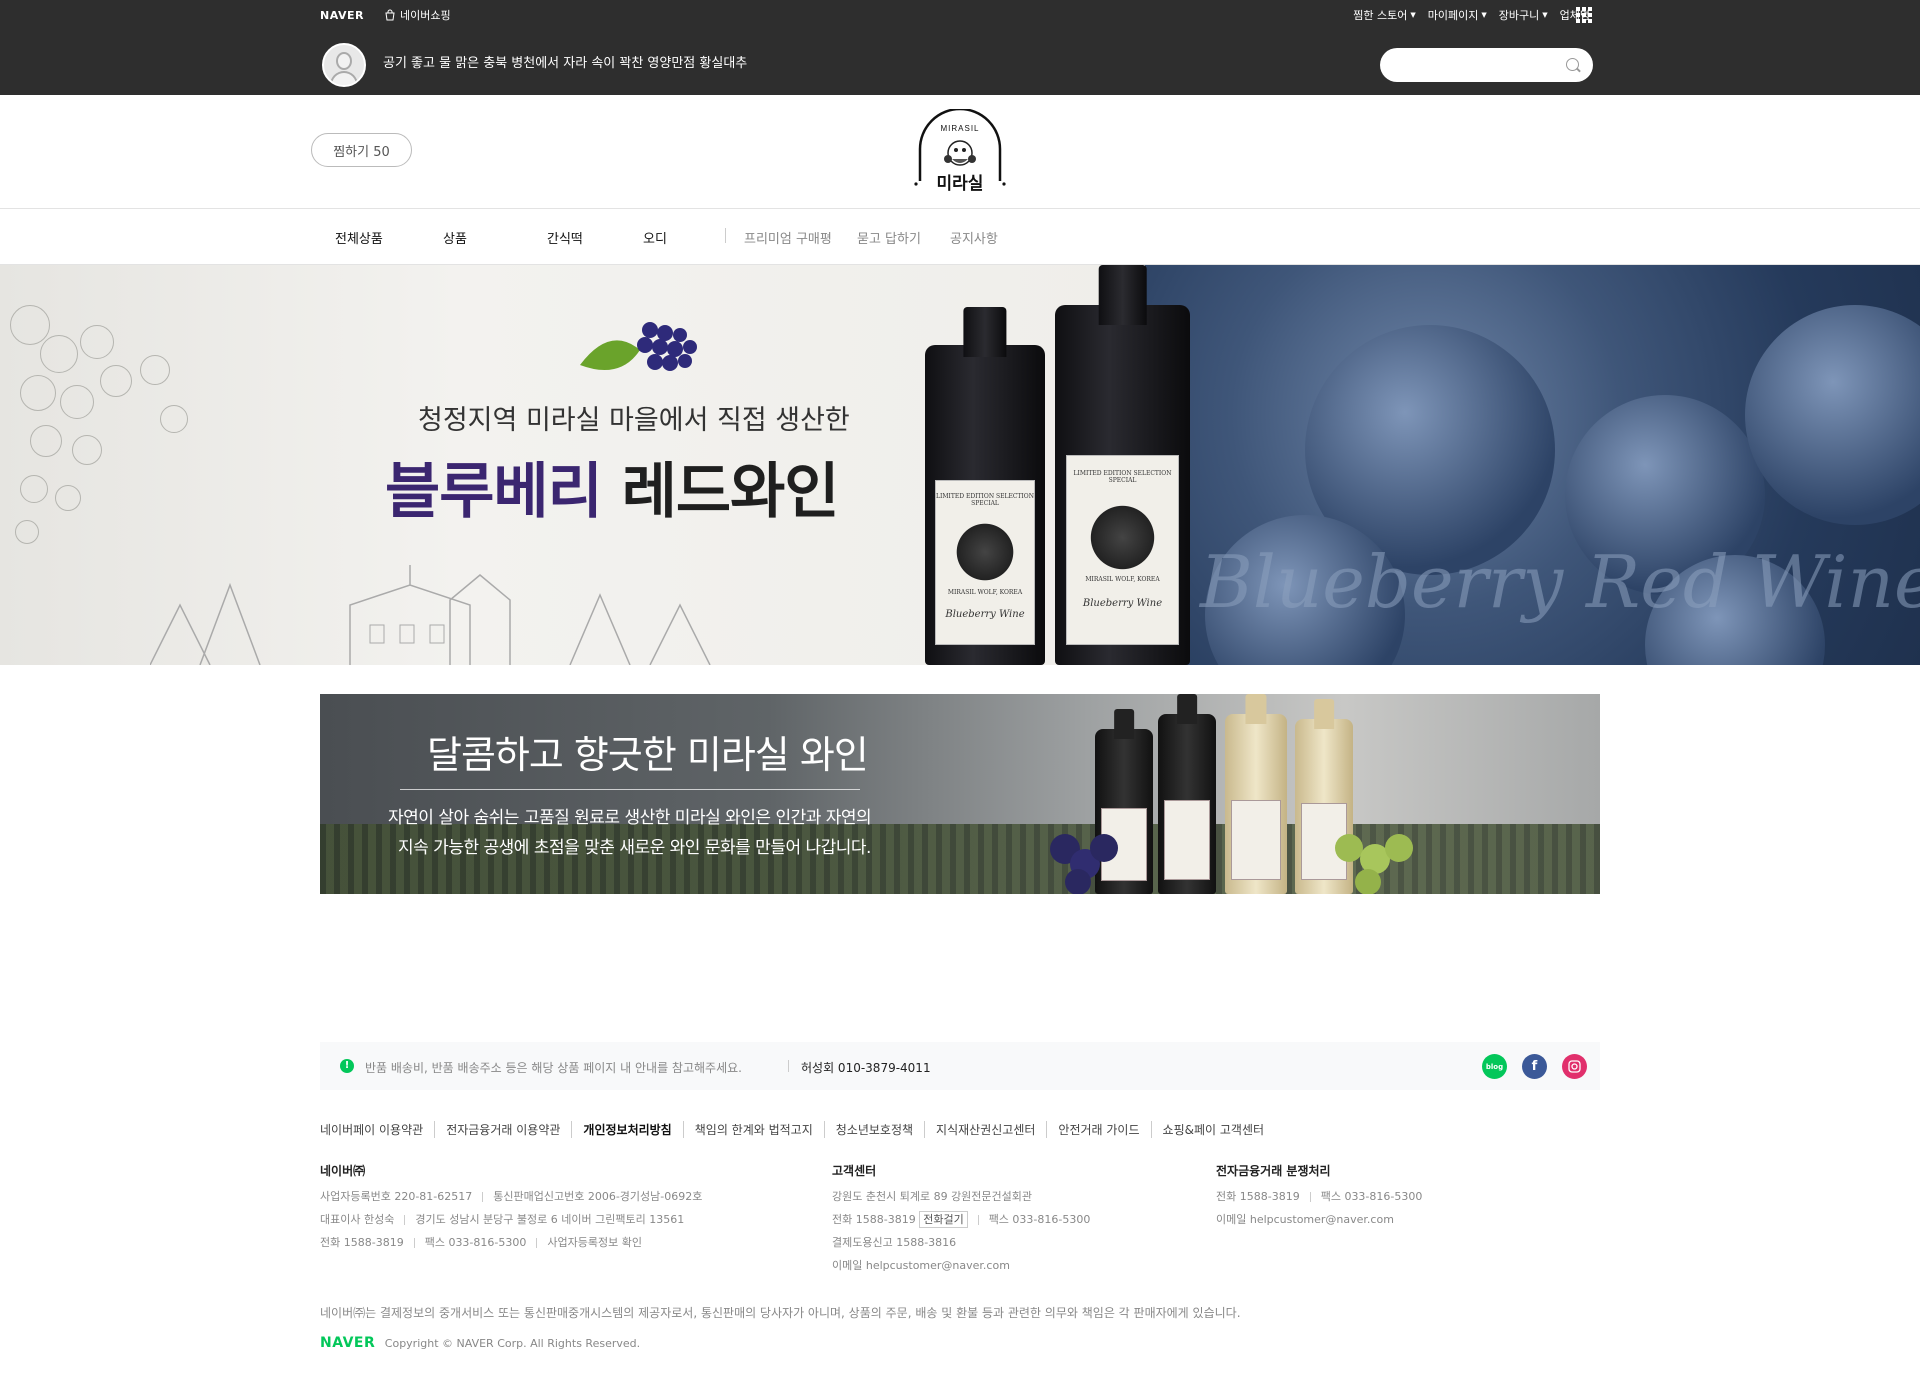 The width and height of the screenshot is (1920, 1400). I want to click on call-button: 전화걸기, so click(943, 1219).